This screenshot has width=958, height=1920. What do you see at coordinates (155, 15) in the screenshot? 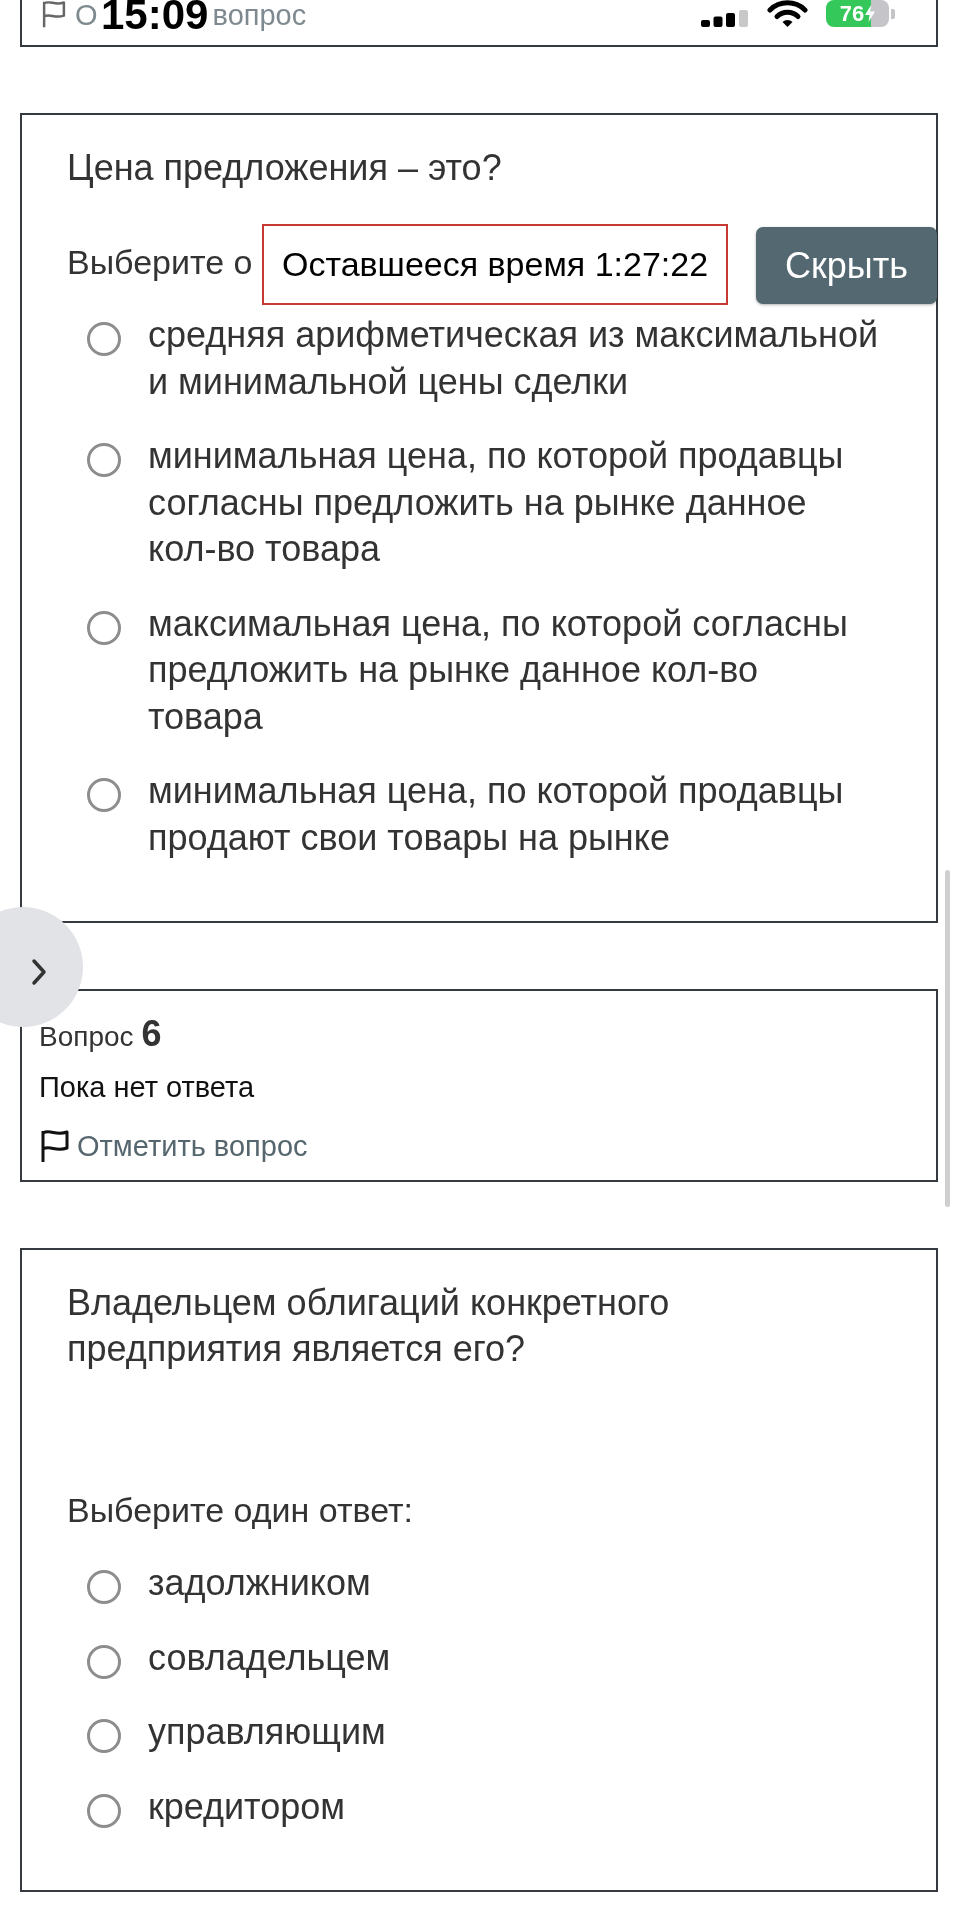
I see `clock-time: 15:09` at bounding box center [155, 15].